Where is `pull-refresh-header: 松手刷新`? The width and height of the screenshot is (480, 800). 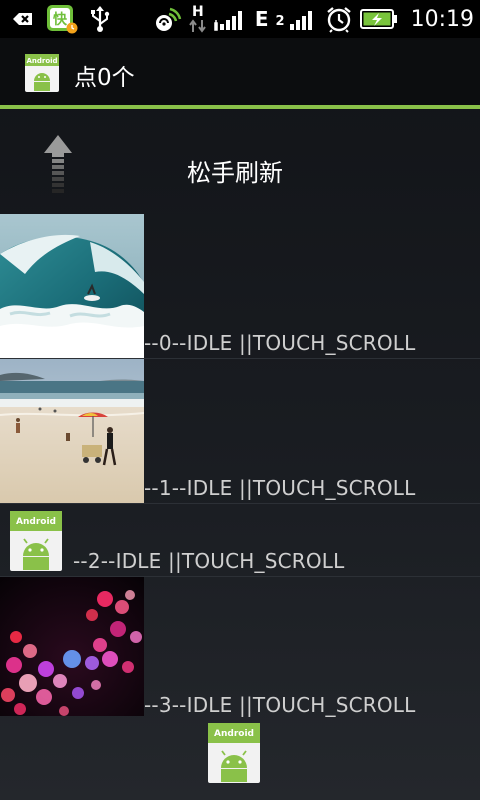 pull-refresh-header: 松手刷新 is located at coordinates (240, 161).